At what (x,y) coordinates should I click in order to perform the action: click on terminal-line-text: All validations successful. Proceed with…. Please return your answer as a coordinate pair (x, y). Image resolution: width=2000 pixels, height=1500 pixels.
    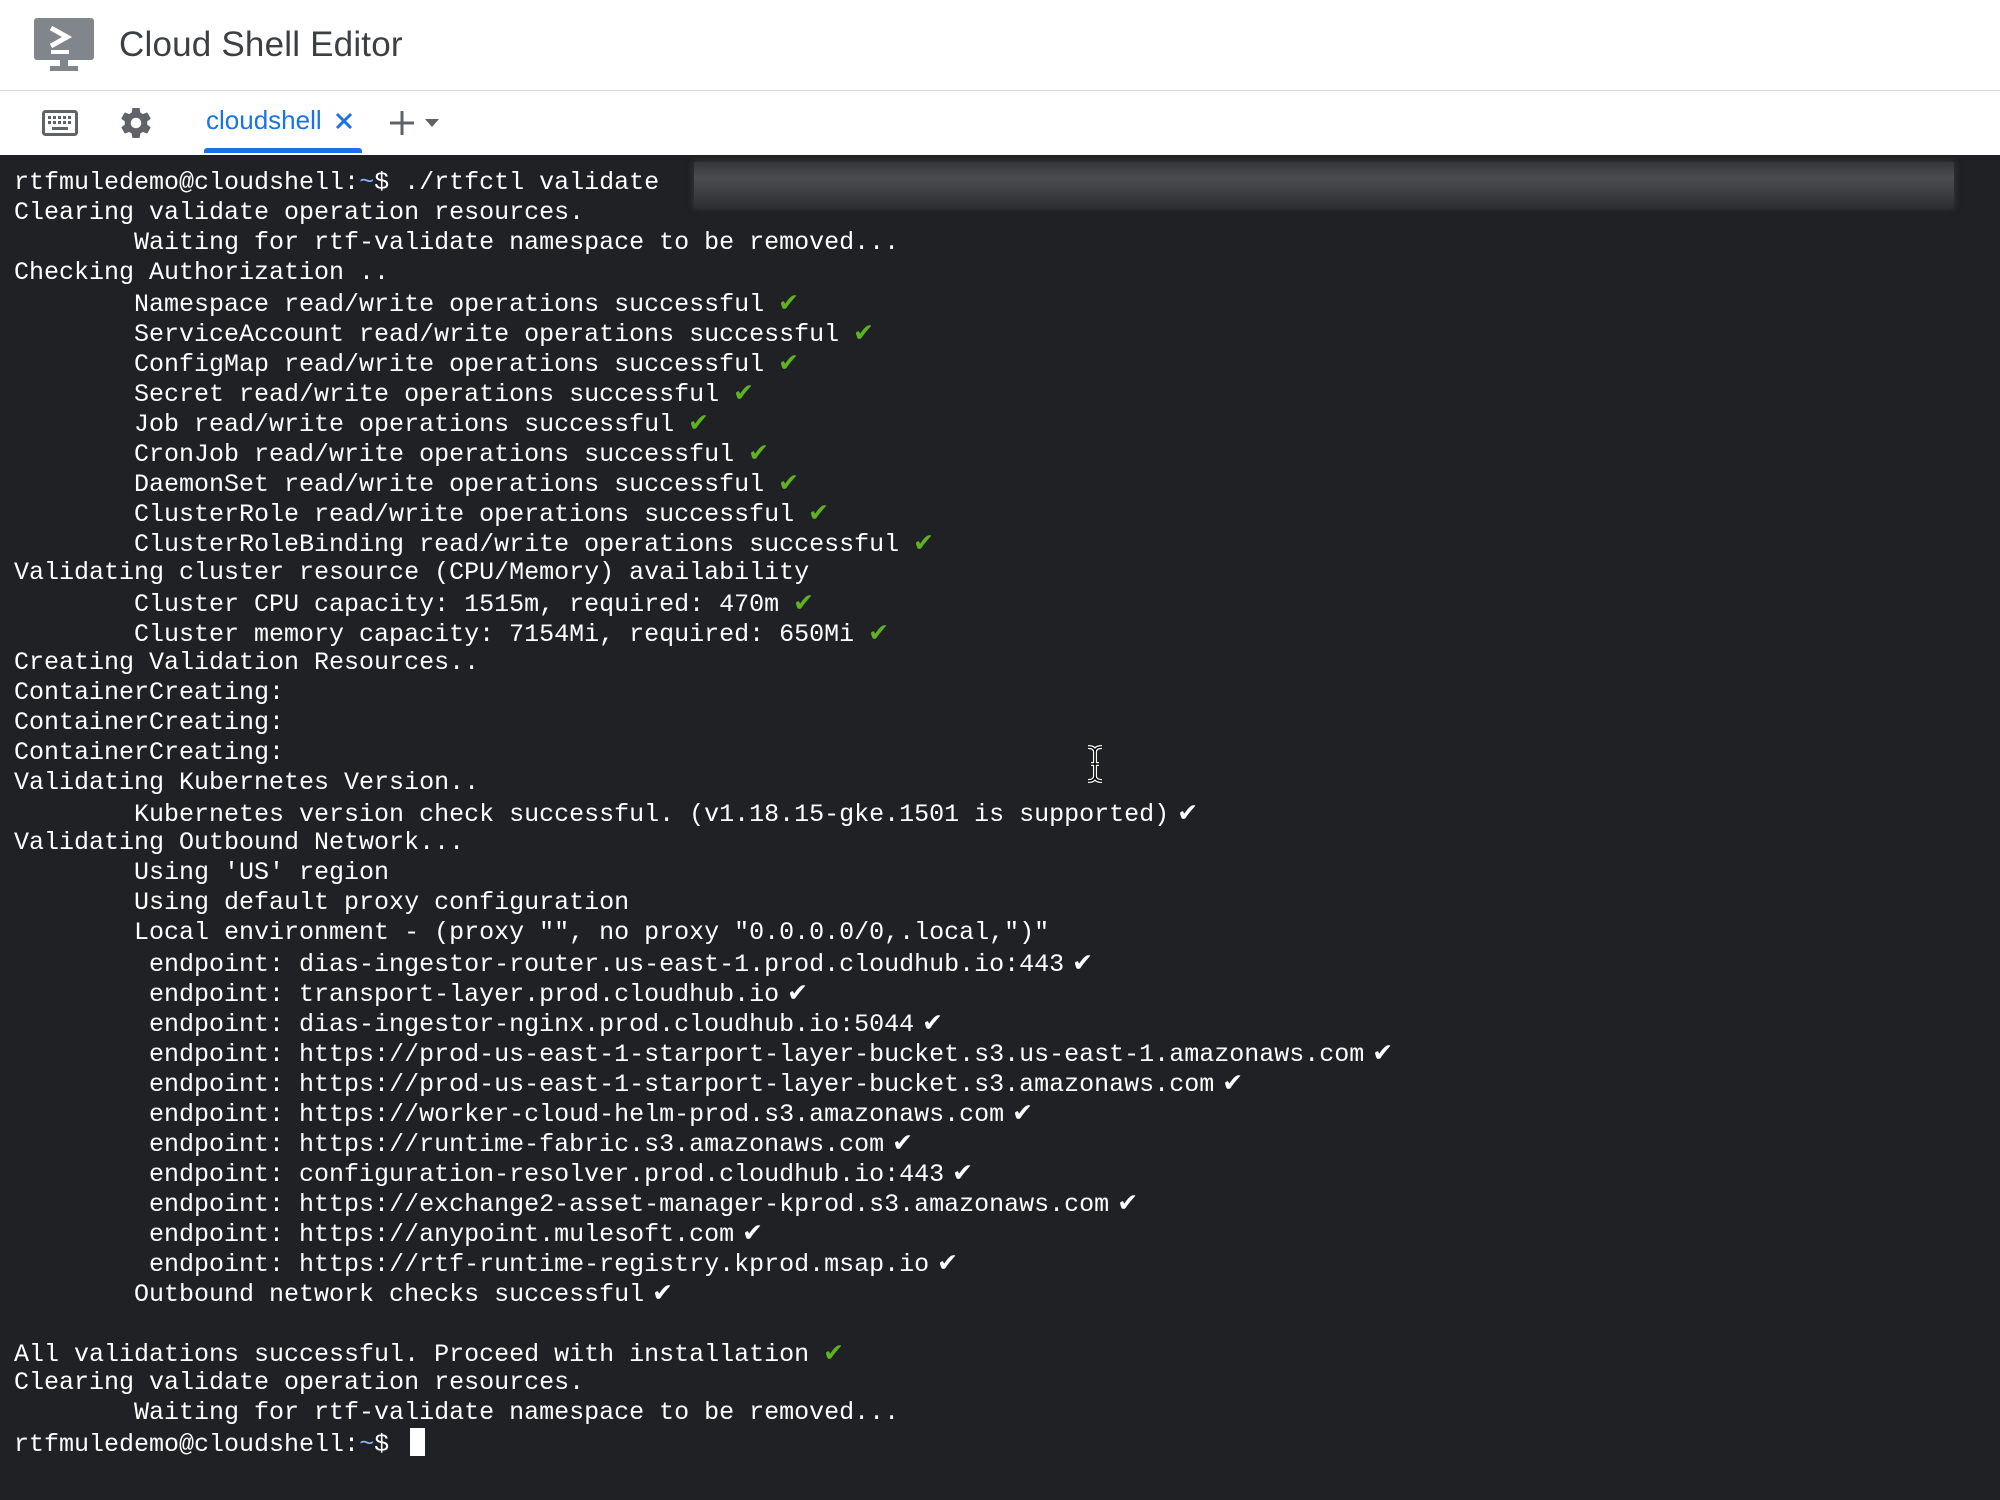
    Looking at the image, I should click on (412, 1354).